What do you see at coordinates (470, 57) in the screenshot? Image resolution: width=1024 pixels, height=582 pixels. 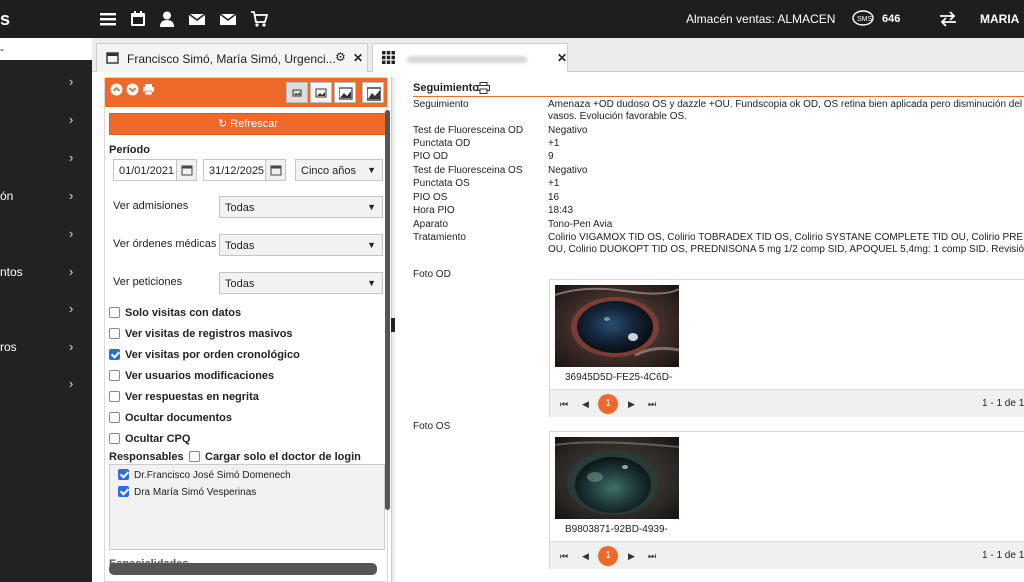 I see `tab-grid: ✕` at bounding box center [470, 57].